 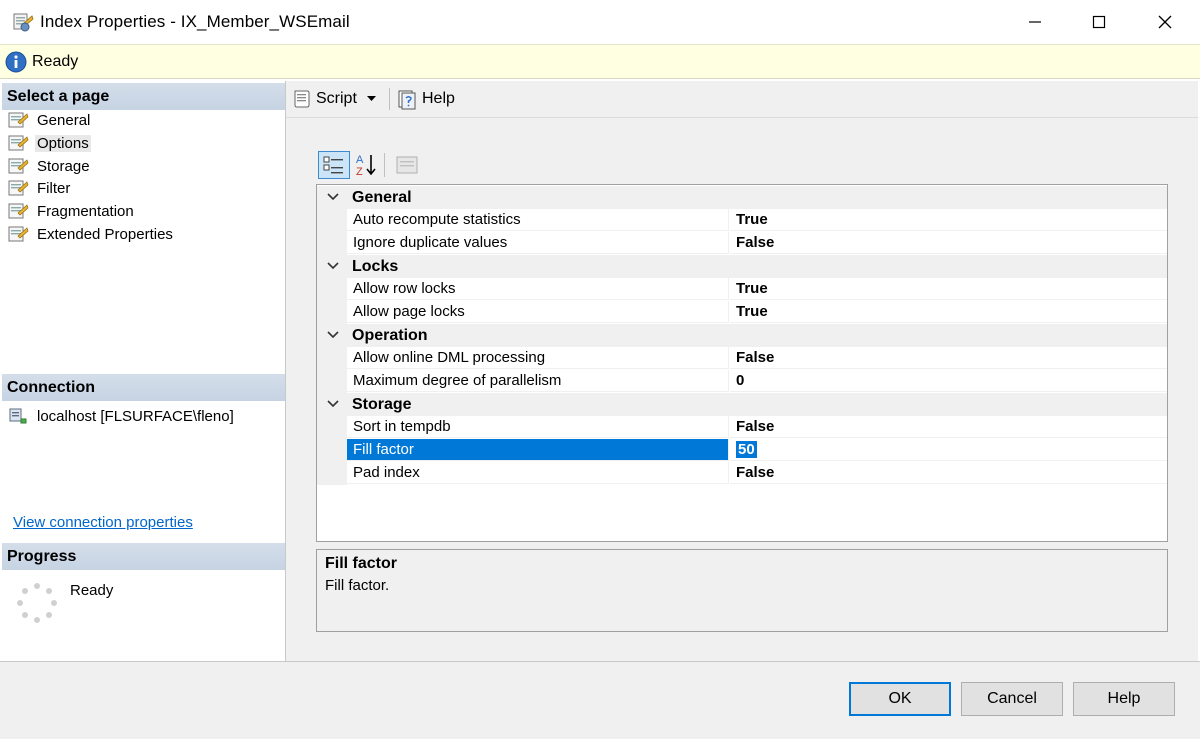 I want to click on progress-status: Ready, so click(x=92, y=590).